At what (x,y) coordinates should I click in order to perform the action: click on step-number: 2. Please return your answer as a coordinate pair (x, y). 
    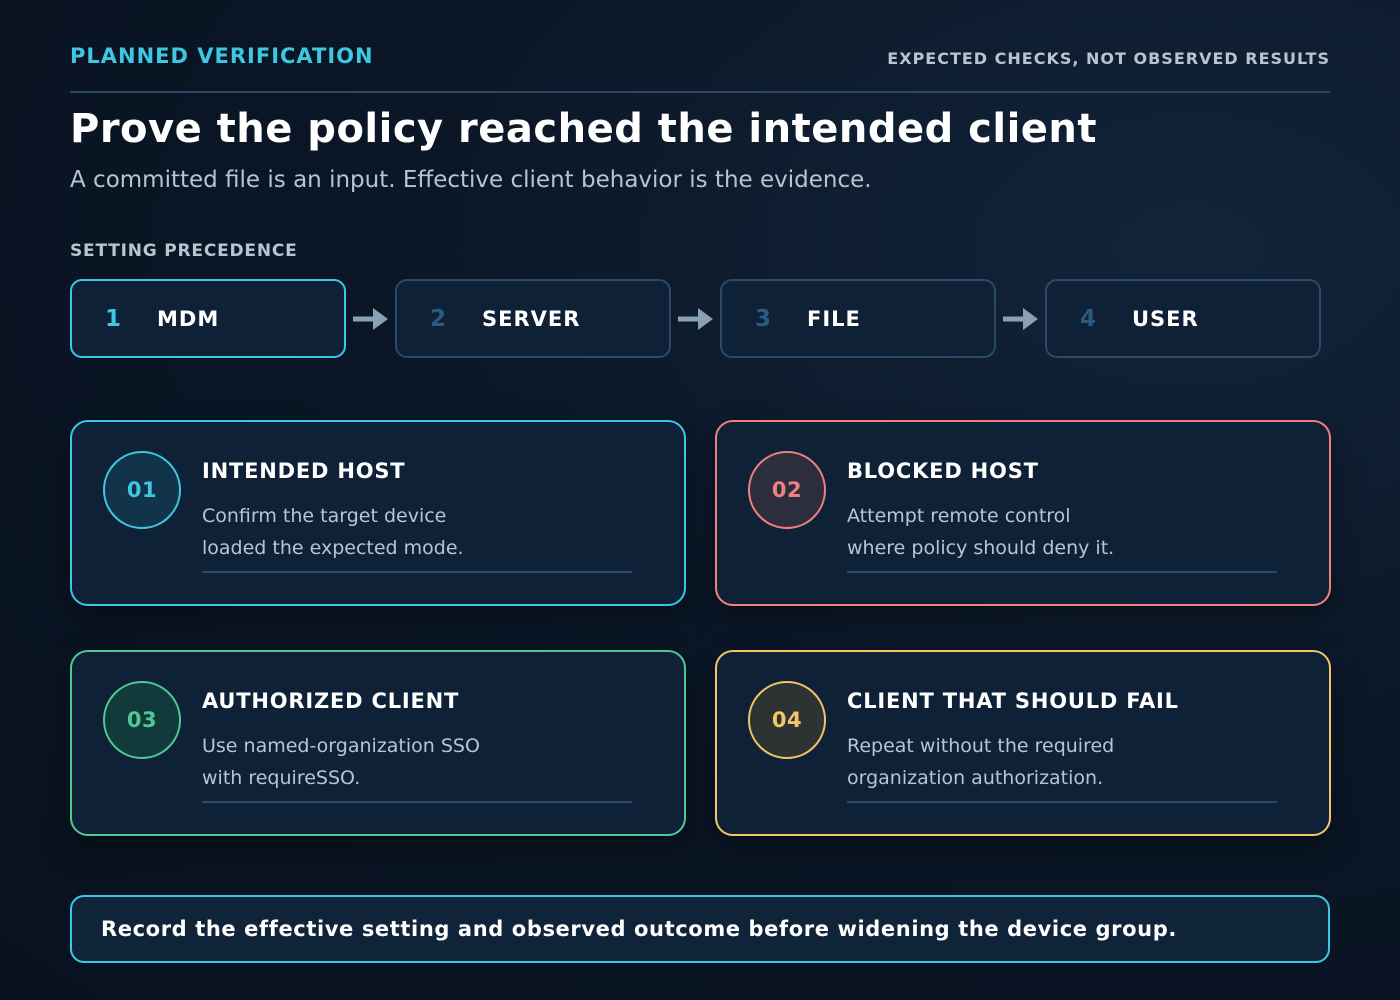
    Looking at the image, I should click on (438, 318).